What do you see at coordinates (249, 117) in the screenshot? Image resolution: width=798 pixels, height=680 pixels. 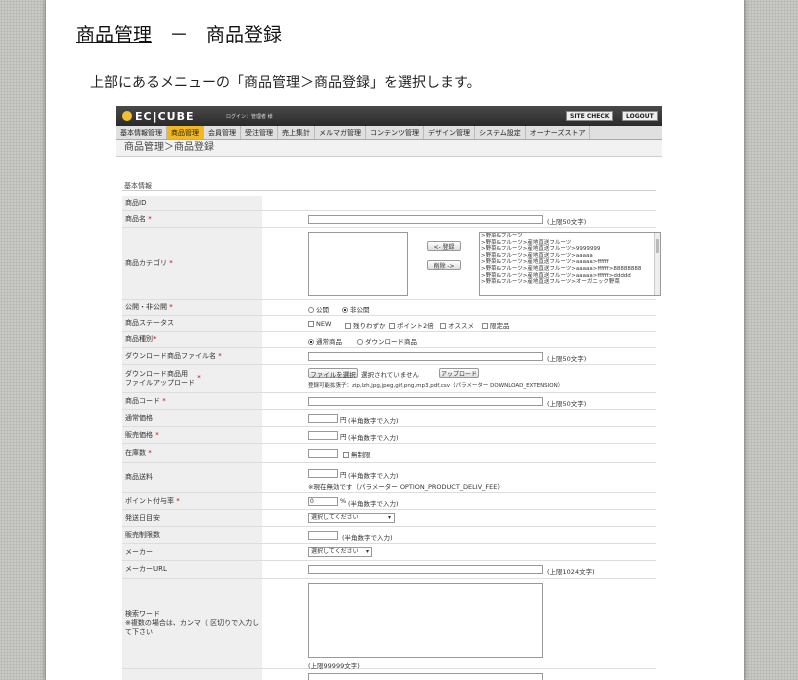 I see `login-status: ログイン：管理者 様` at bounding box center [249, 117].